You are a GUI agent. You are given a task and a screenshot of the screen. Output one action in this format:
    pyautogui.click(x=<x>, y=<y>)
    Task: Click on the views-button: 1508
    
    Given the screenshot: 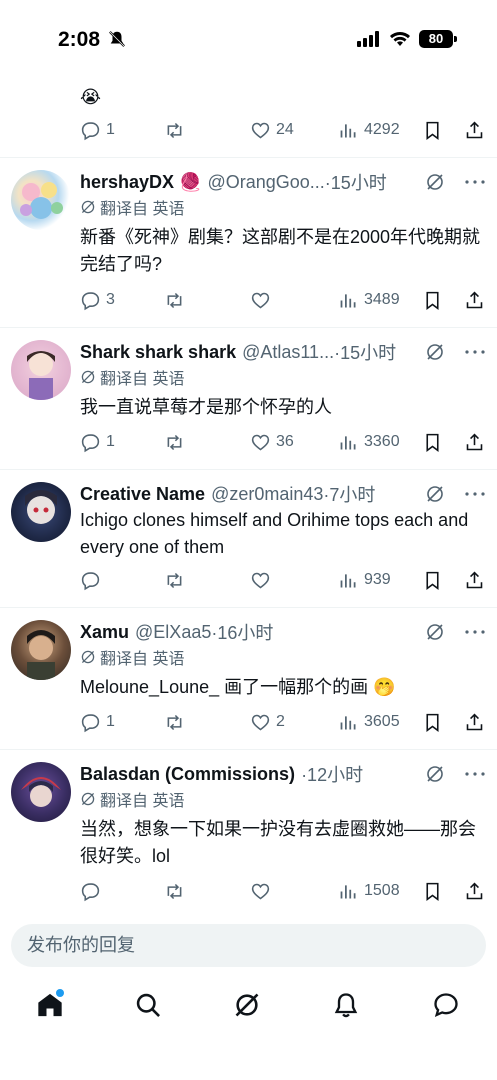 What is the action you would take?
    pyautogui.click(x=369, y=891)
    